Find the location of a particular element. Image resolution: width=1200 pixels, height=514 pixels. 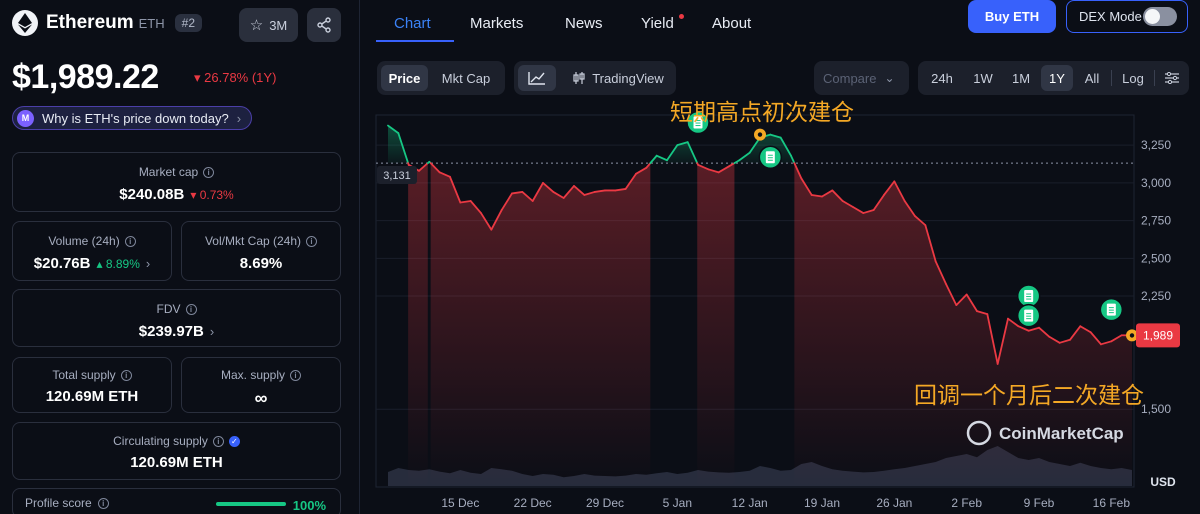

last-price-label: 1,989 is located at coordinates (1158, 335).